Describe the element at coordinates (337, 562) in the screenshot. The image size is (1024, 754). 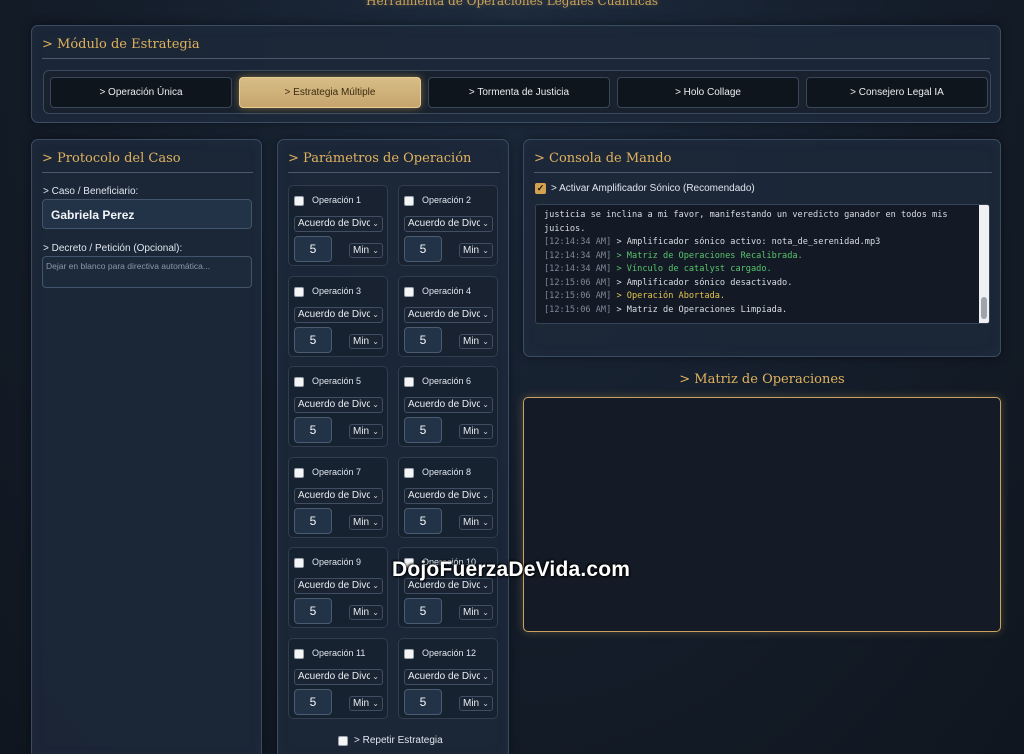
I see `operation-name: Operación 9` at that location.